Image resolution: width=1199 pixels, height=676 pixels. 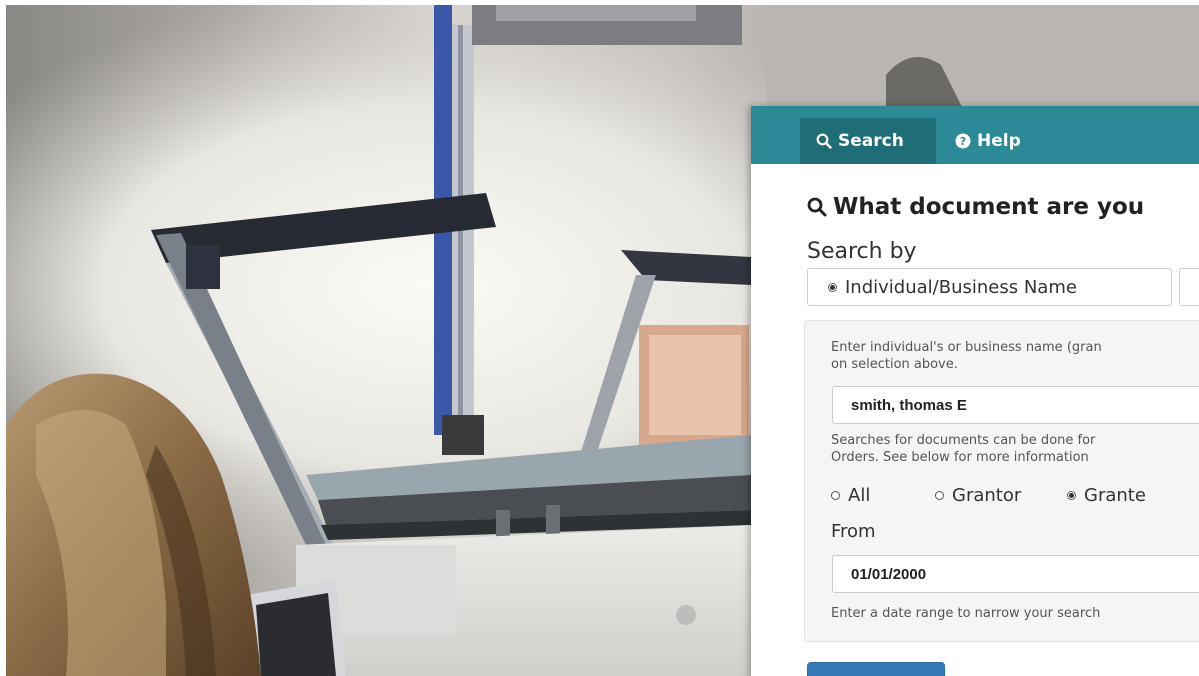 What do you see at coordinates (894, 364) in the screenshot?
I see `name-help-text-line2: on selection above.` at bounding box center [894, 364].